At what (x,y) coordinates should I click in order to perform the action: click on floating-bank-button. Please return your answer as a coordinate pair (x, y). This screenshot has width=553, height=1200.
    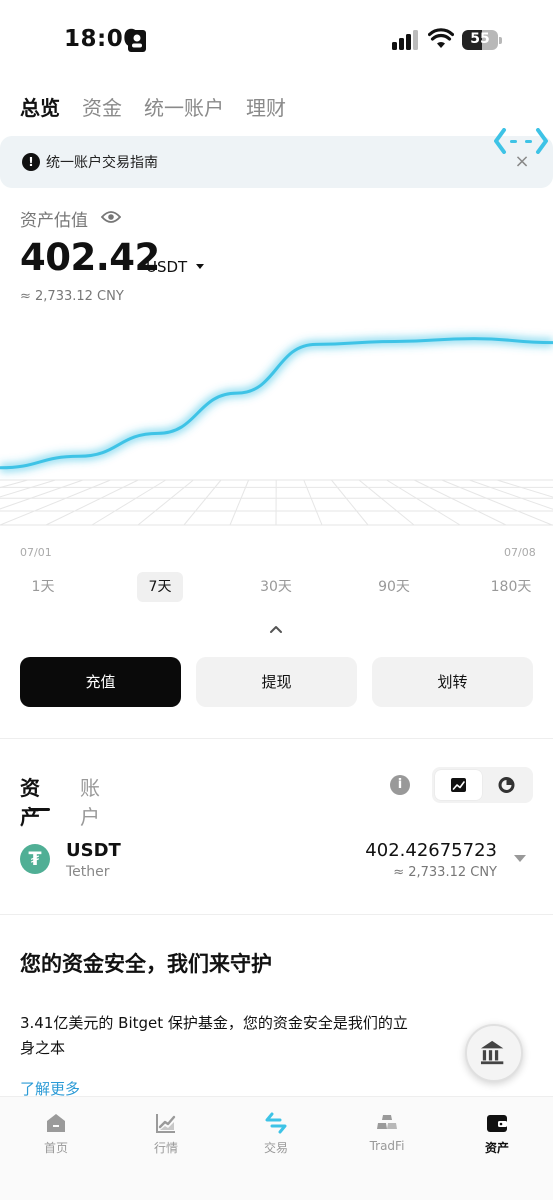
    Looking at the image, I should click on (494, 1053).